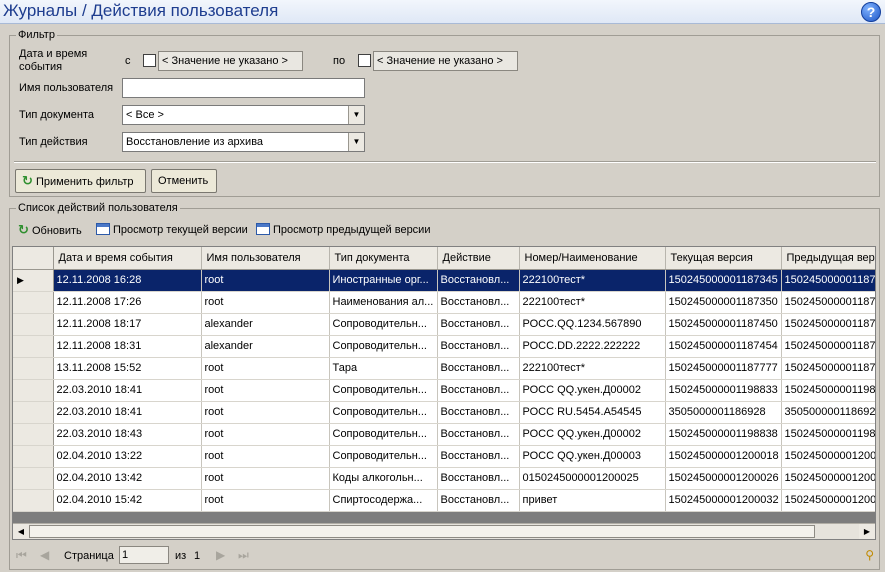 The height and width of the screenshot is (572, 885). Describe the element at coordinates (50, 230) in the screenshot. I see `refresh-button: ↻ Обновить` at that location.